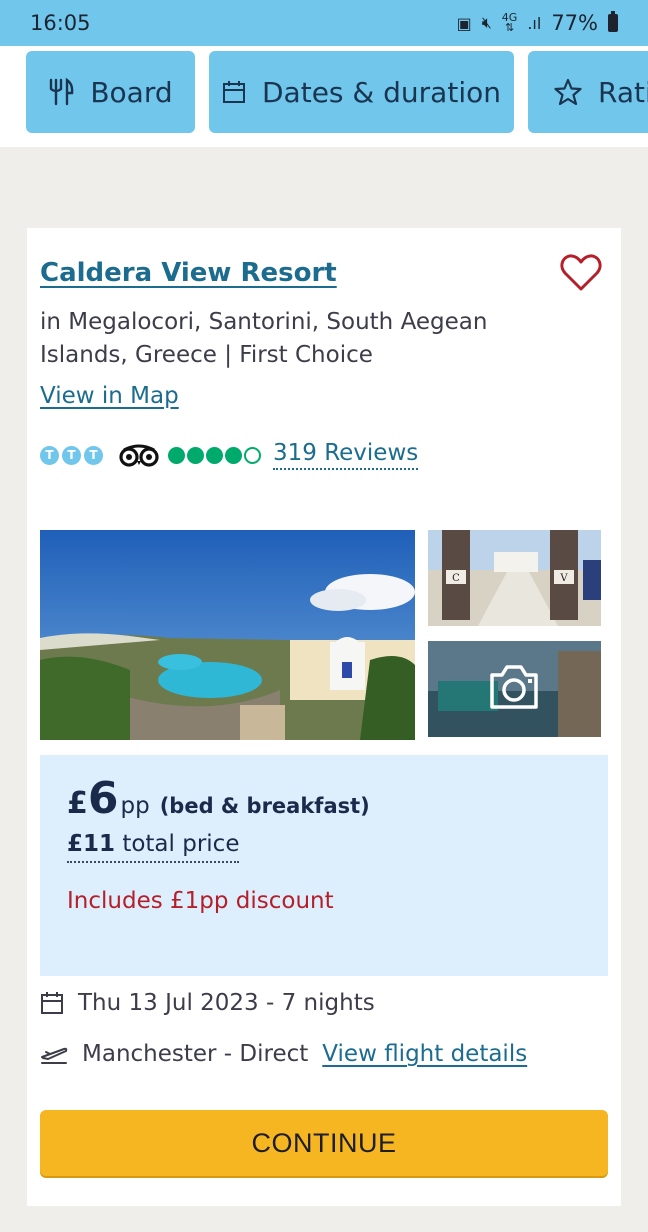 Image resolution: width=648 pixels, height=1232 pixels. I want to click on board-basis: (bed & breakfast), so click(264, 806).